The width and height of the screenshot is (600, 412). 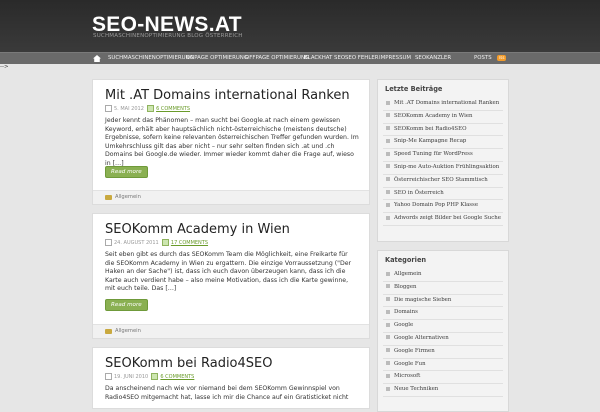 I want to click on recent-post-item: Speed Tuning für WordPress, so click(x=443, y=155).